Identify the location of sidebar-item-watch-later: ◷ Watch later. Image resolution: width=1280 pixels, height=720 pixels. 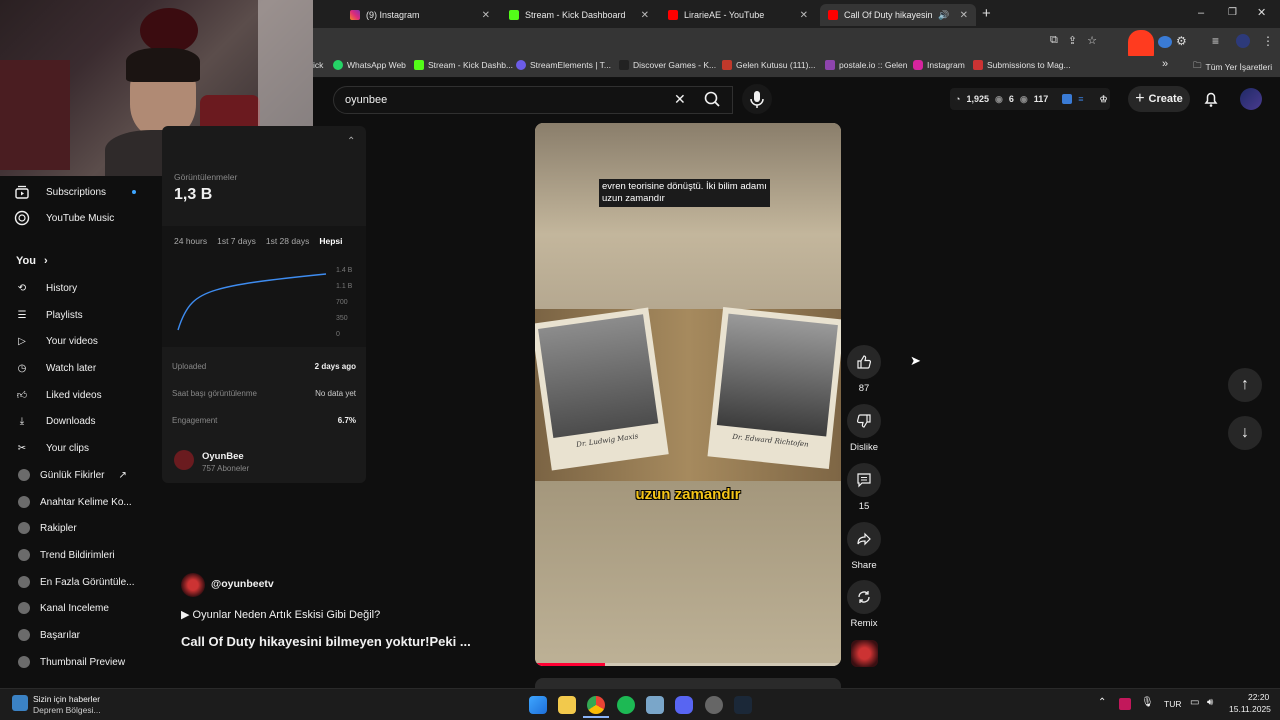
(55, 368).